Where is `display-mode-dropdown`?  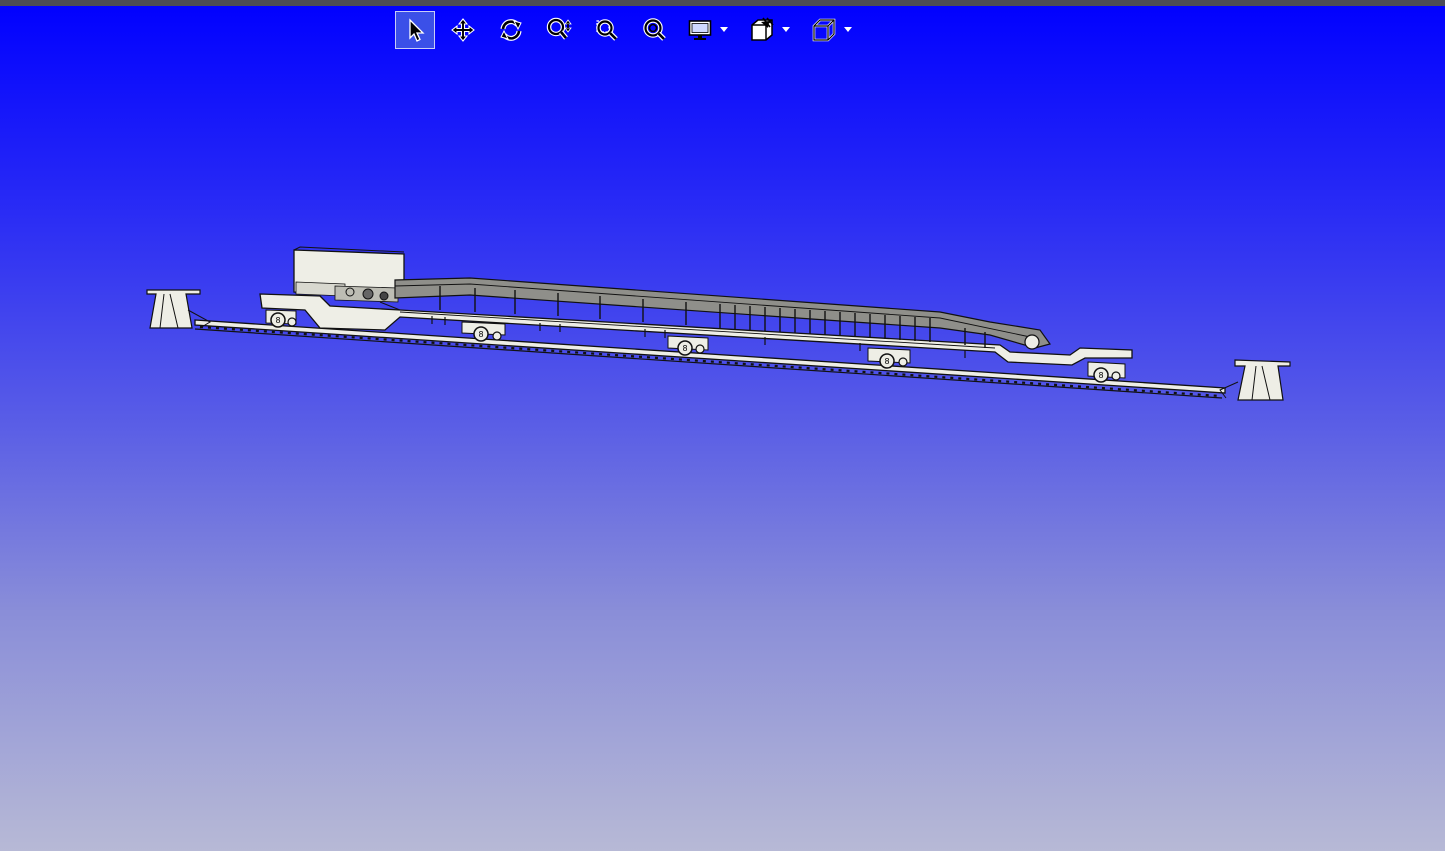 display-mode-dropdown is located at coordinates (724, 30).